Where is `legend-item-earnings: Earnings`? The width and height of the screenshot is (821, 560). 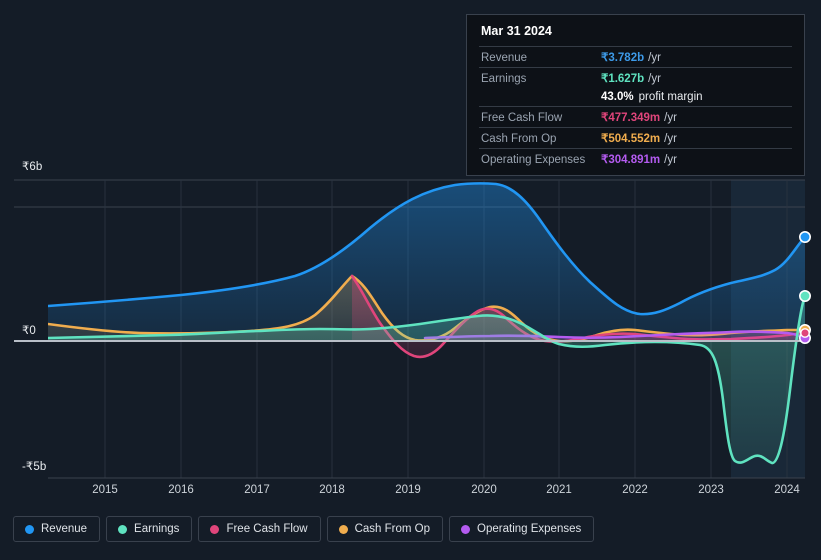 legend-item-earnings: Earnings is located at coordinates (149, 529).